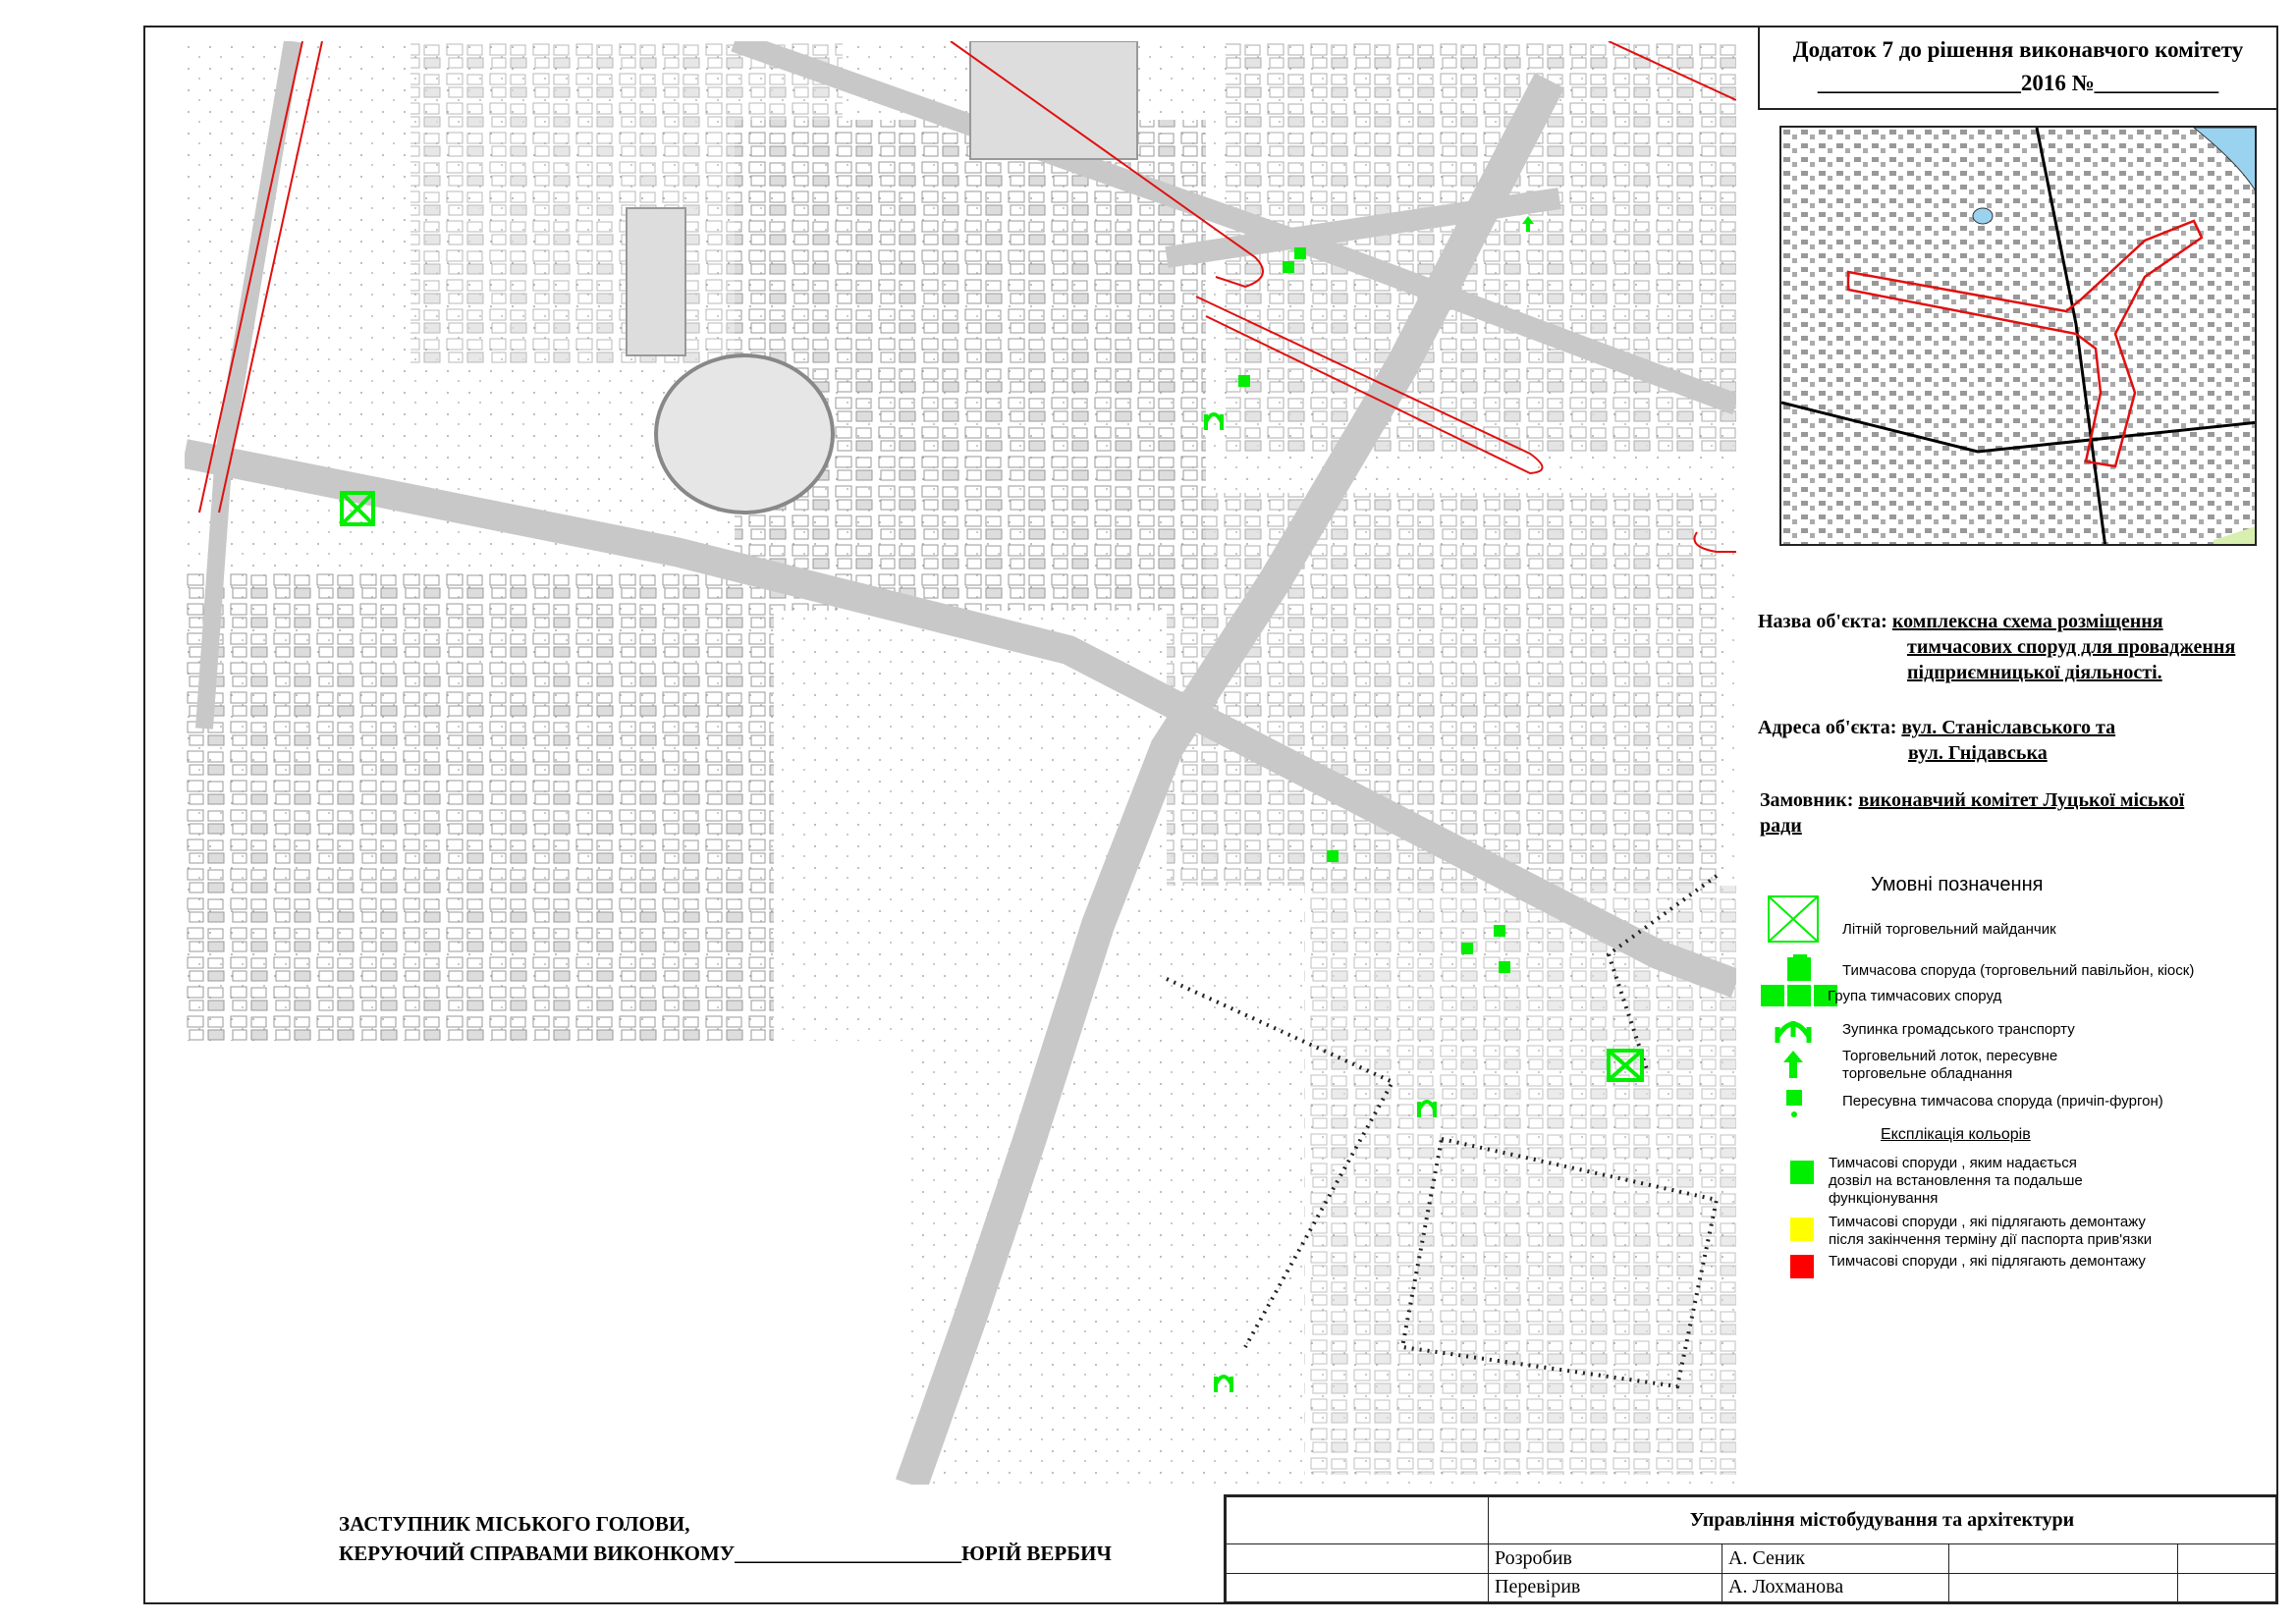  I want to click on inset-map-graphic, so click(2018, 336).